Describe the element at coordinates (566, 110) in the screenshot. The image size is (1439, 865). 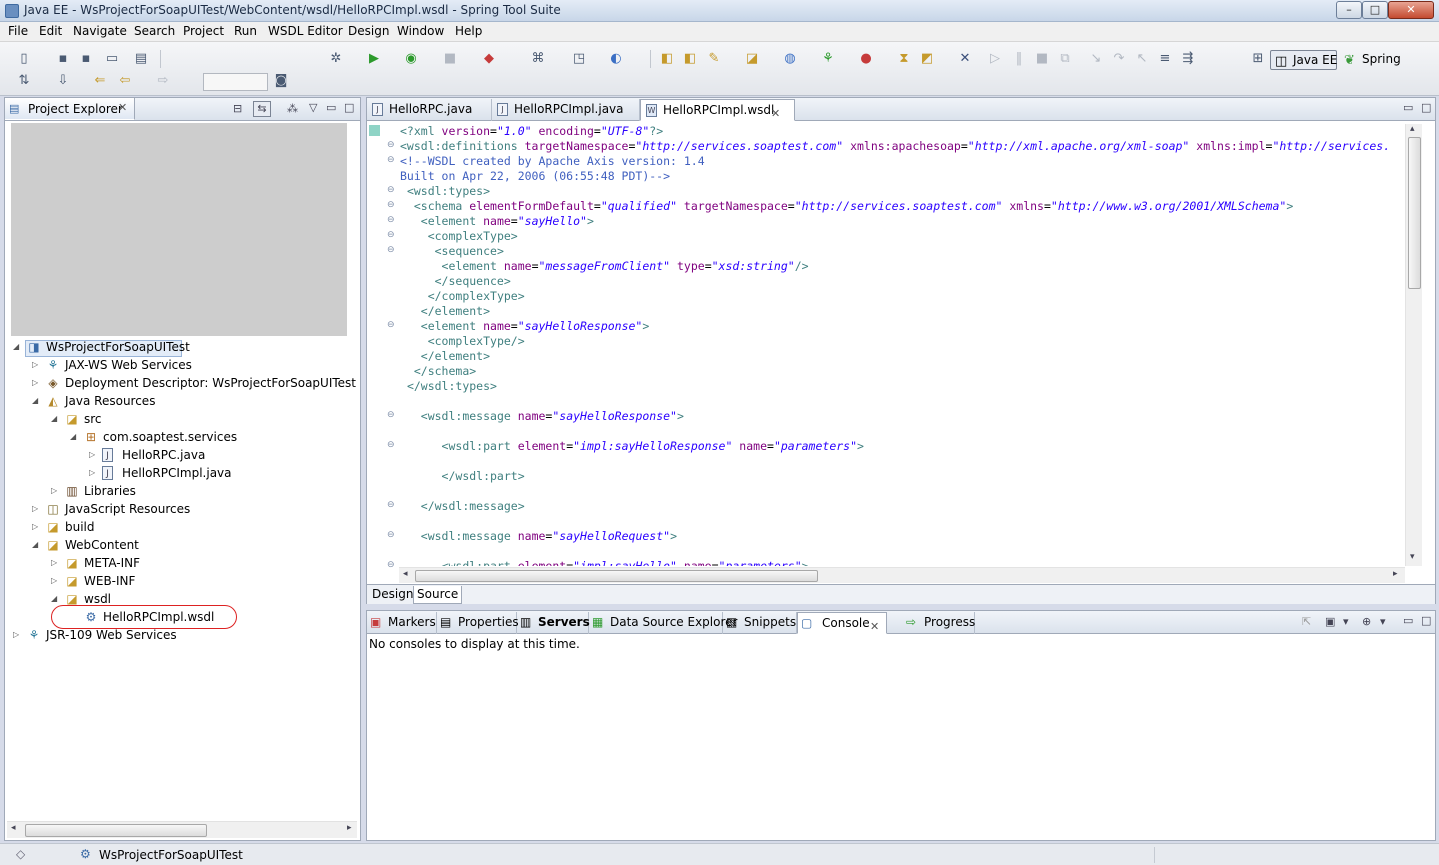
I see `tab-hellorpcimpl-java: J HelloRPCImpl.java` at that location.